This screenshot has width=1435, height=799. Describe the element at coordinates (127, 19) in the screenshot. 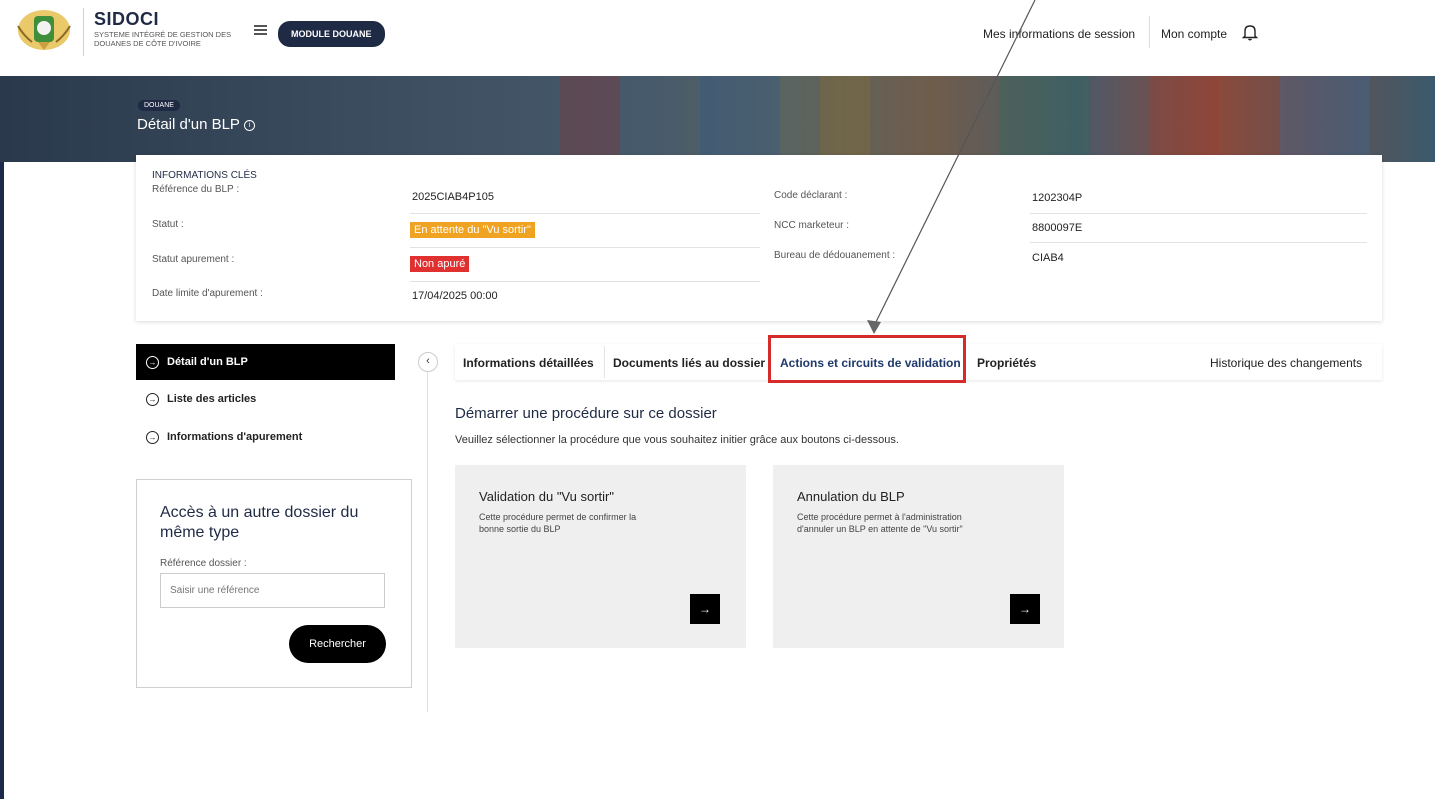

I see `brand-name: SIDOCI` at that location.